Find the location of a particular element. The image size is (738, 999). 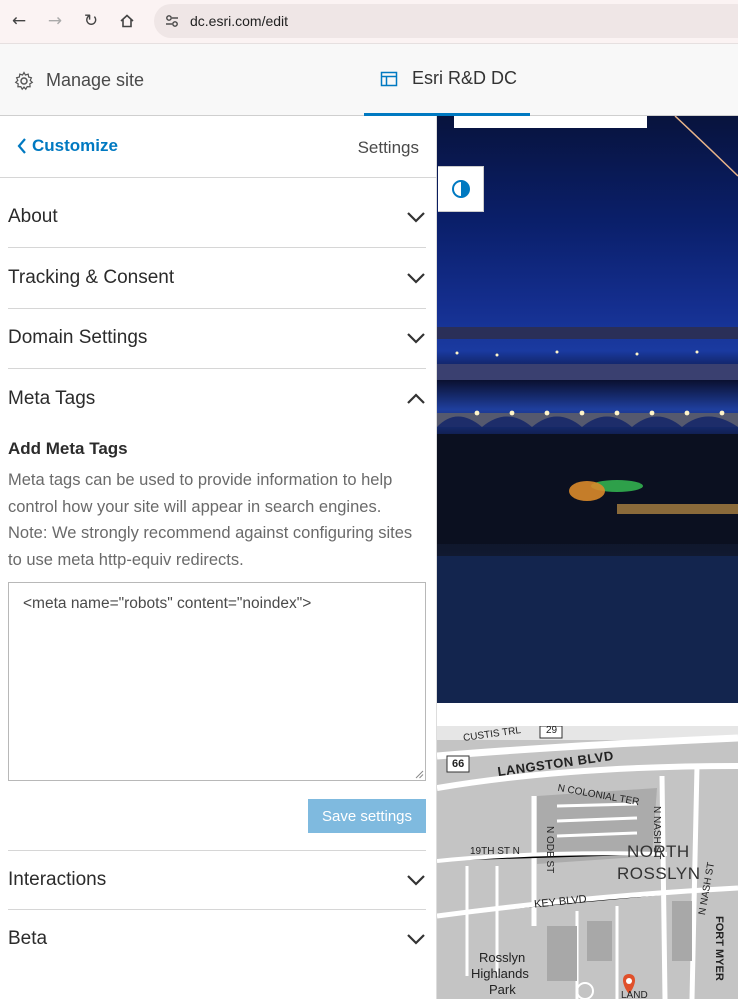

meta-tags-textarea: <meta name="robots" content="noindex"> is located at coordinates (217, 681).